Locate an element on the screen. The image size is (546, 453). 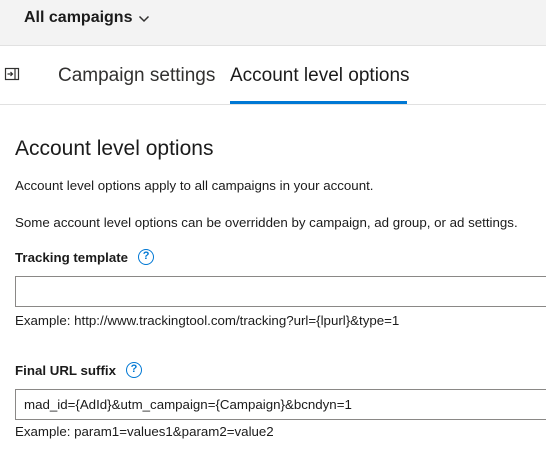
final-url-suffix-input is located at coordinates (280, 404).